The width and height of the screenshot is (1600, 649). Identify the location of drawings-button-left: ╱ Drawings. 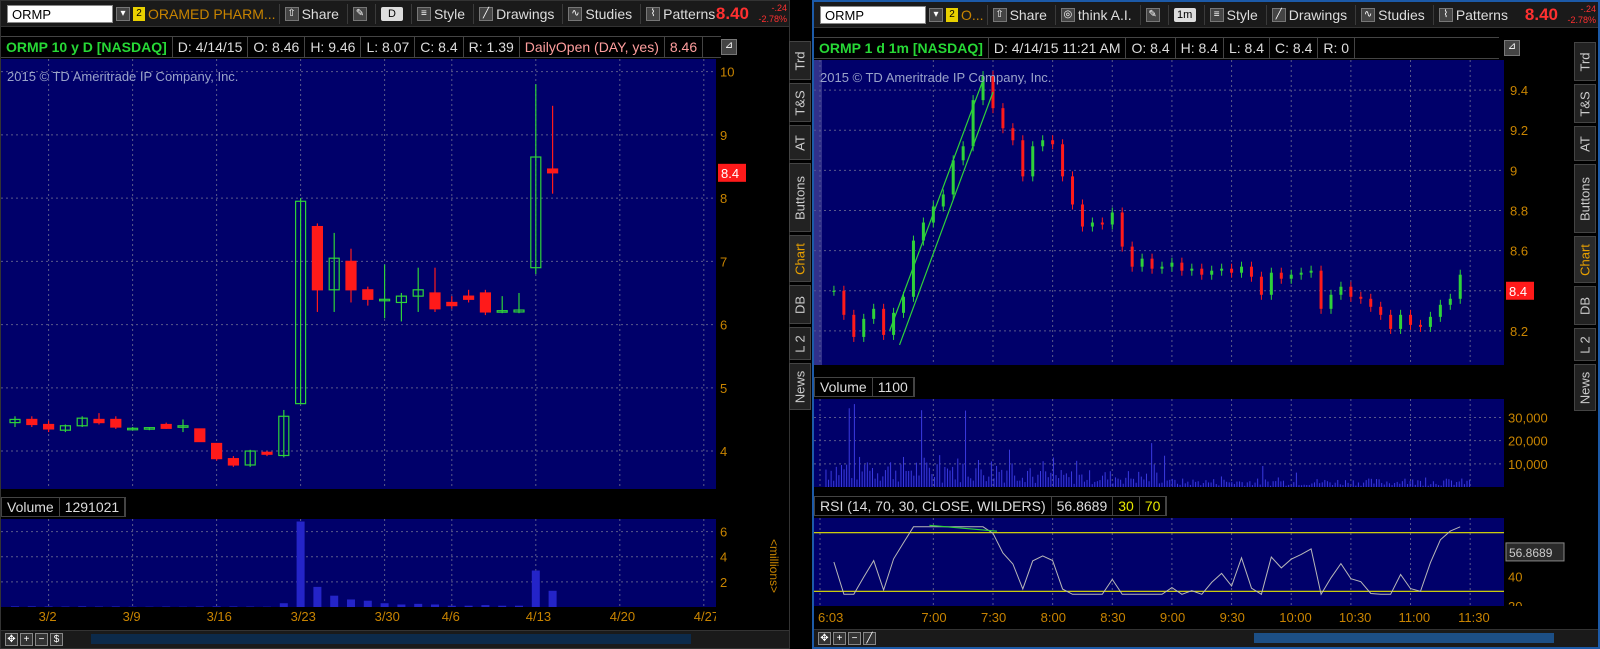
(516, 13).